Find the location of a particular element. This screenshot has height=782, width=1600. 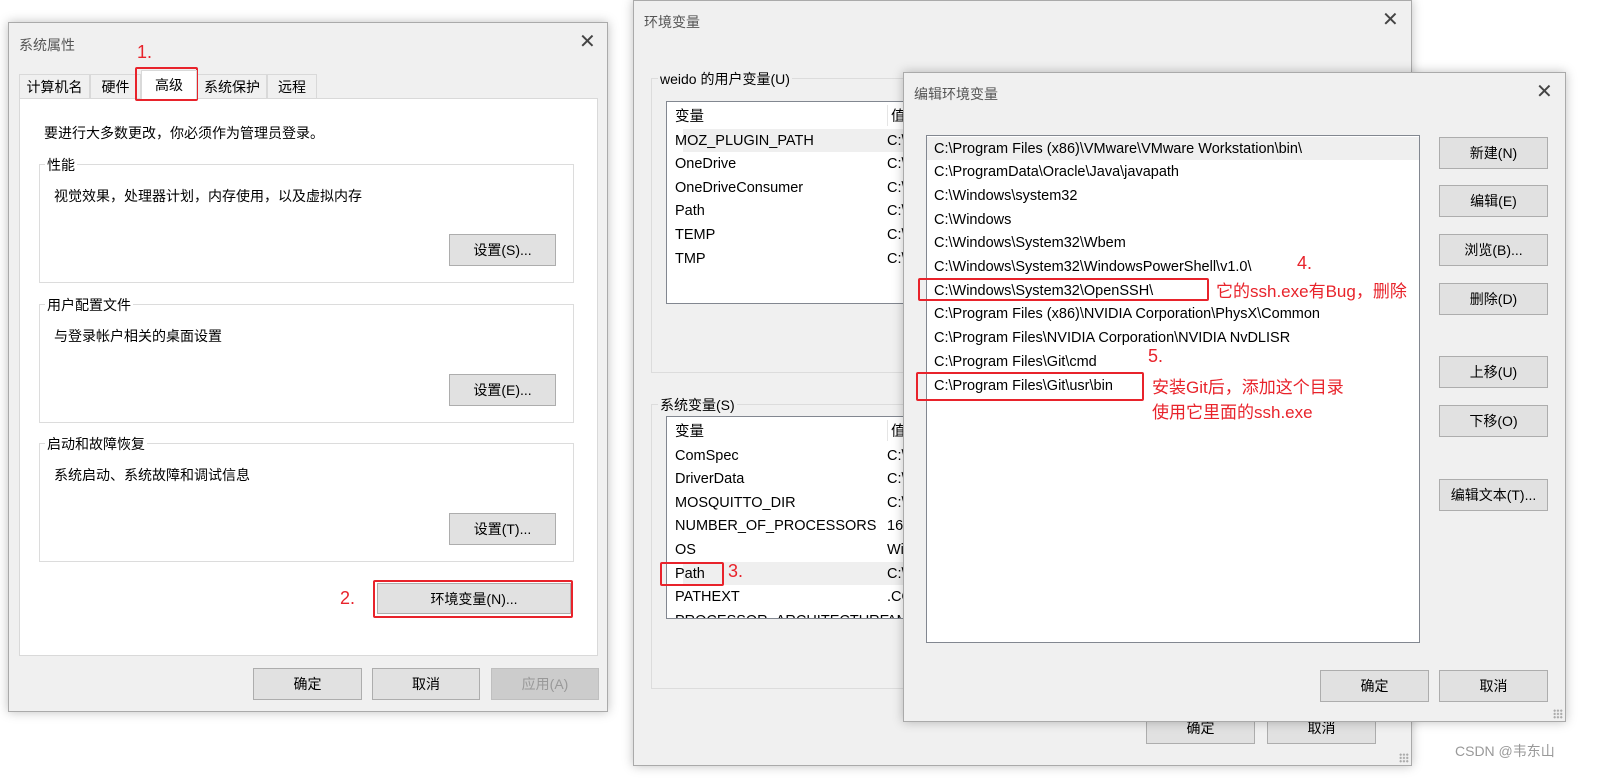

tab-advanced: 高级 is located at coordinates (169, 84).